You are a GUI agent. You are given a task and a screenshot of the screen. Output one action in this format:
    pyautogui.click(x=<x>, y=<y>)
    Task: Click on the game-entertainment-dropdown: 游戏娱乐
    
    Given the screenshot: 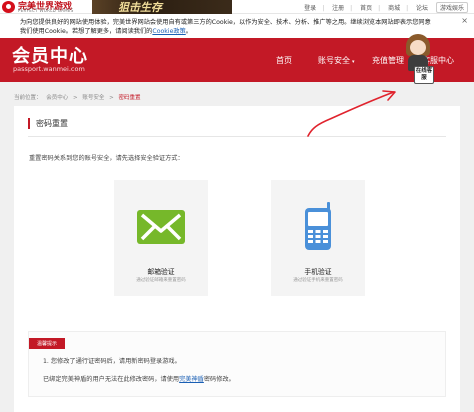 What is the action you would take?
    pyautogui.click(x=451, y=7)
    